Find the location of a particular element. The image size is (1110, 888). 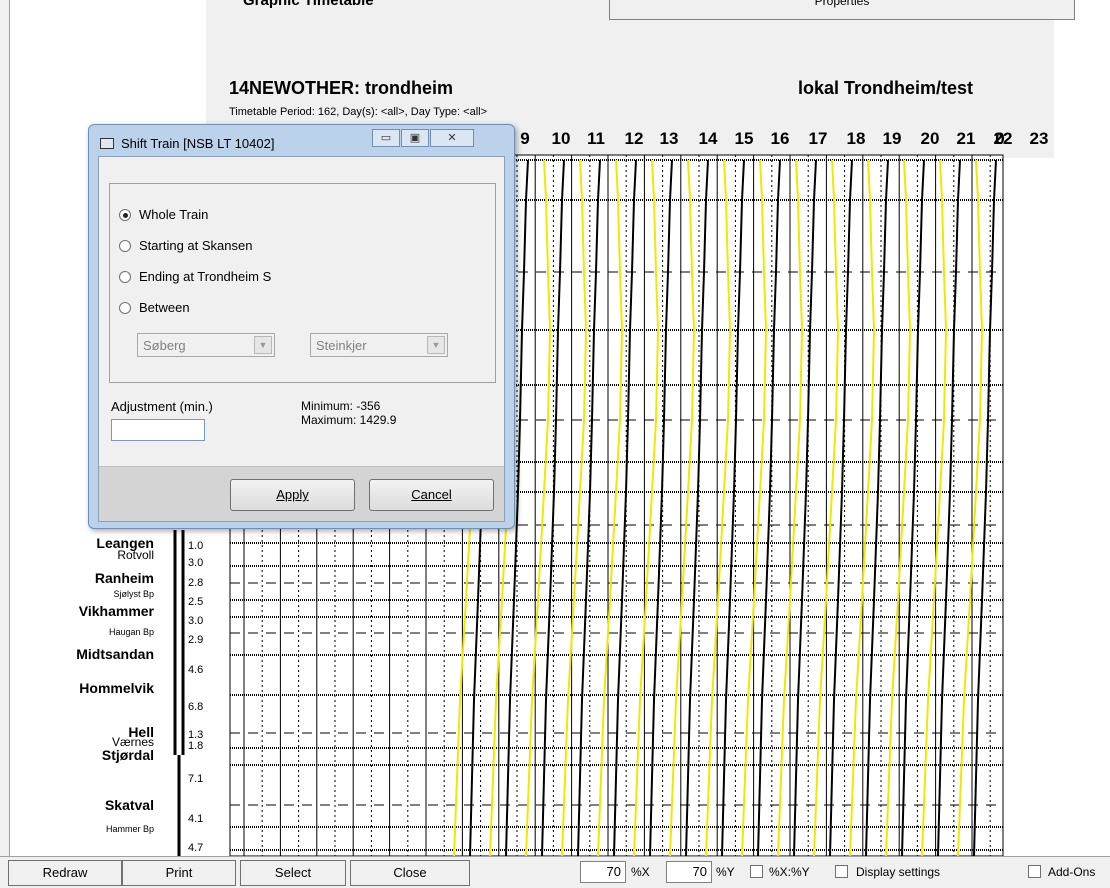

add-ons-checkbox is located at coordinates (1034, 871).